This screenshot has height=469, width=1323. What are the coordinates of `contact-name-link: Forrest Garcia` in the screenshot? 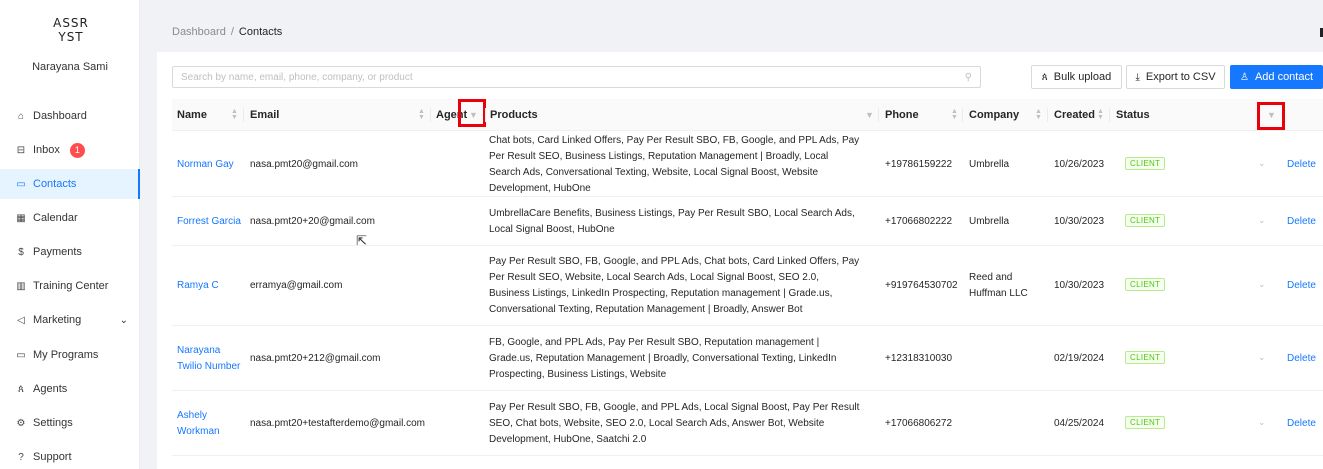 It's located at (211, 222).